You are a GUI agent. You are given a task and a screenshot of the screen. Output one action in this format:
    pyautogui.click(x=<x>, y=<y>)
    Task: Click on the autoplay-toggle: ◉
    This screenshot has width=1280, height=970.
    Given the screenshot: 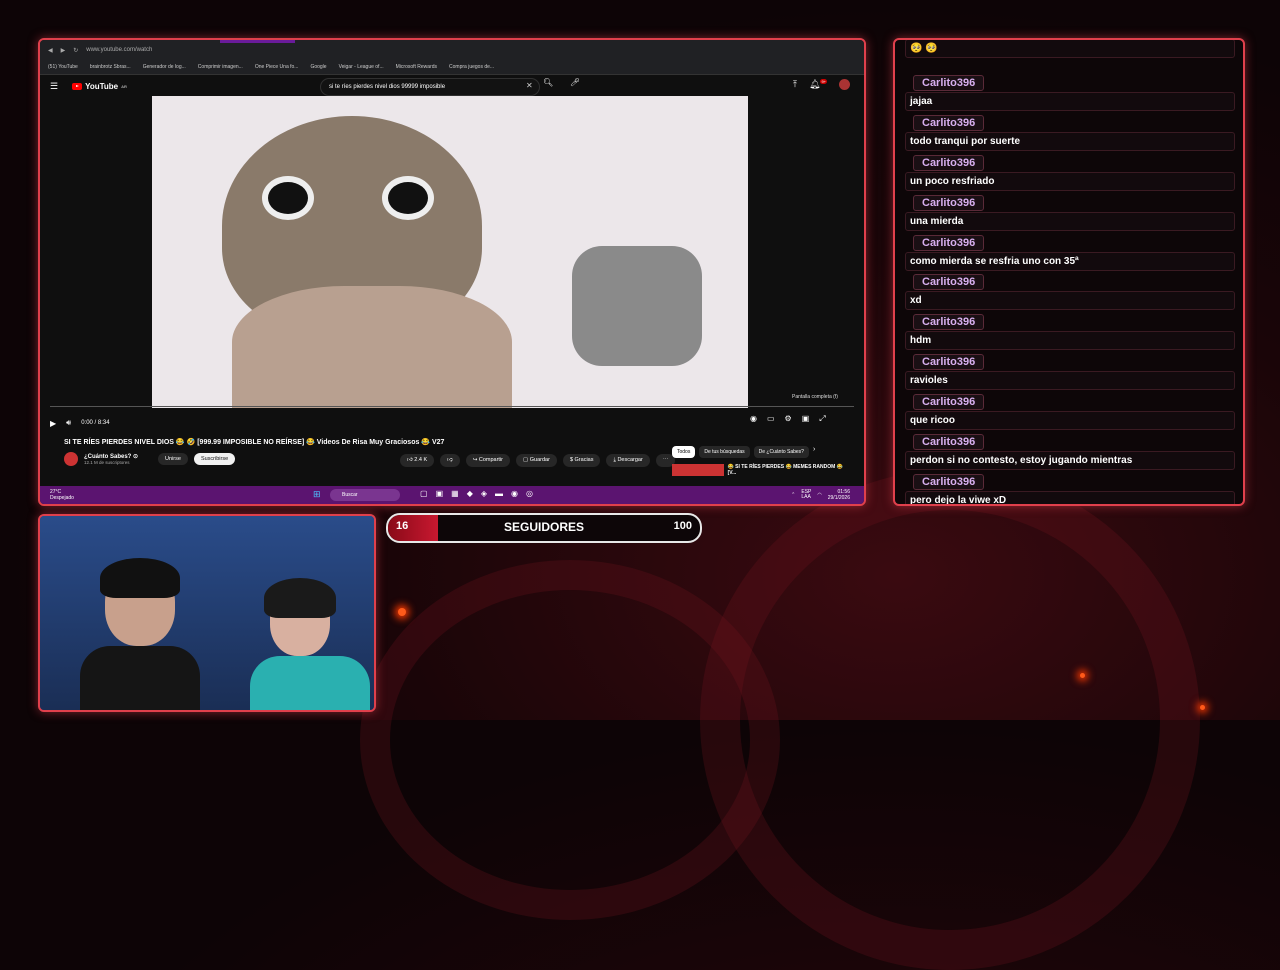 What is the action you would take?
    pyautogui.click(x=753, y=419)
    